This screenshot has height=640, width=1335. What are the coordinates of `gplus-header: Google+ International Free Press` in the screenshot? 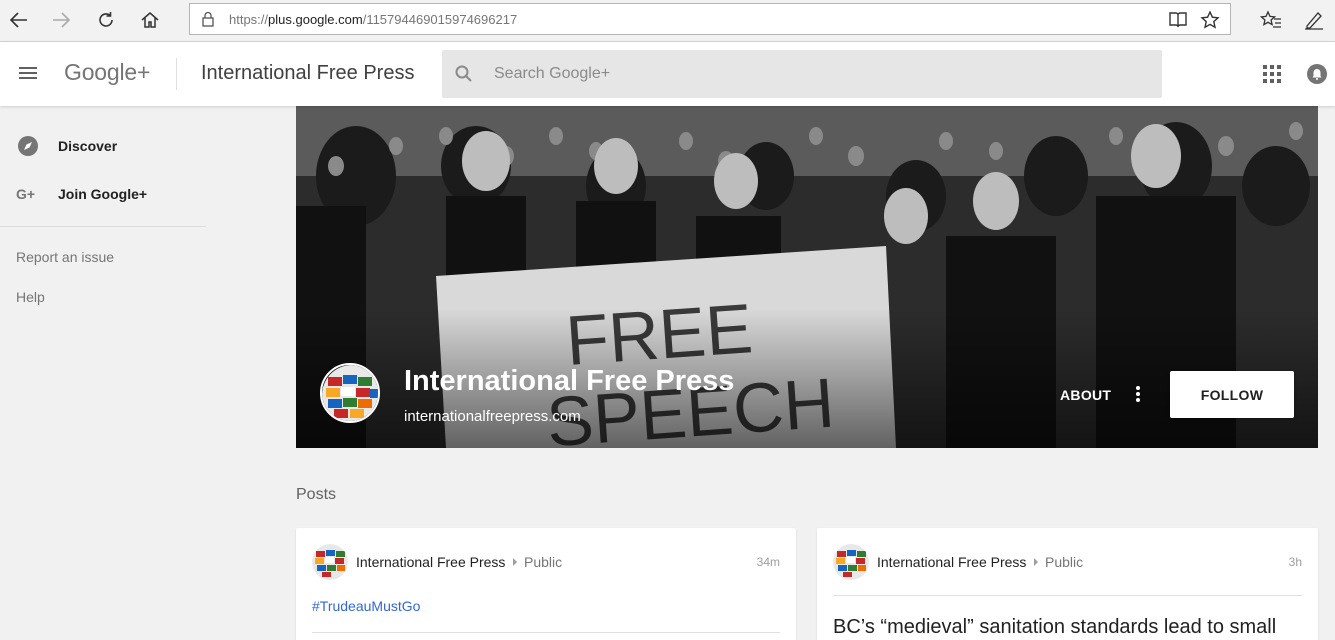 It's located at (667, 74).